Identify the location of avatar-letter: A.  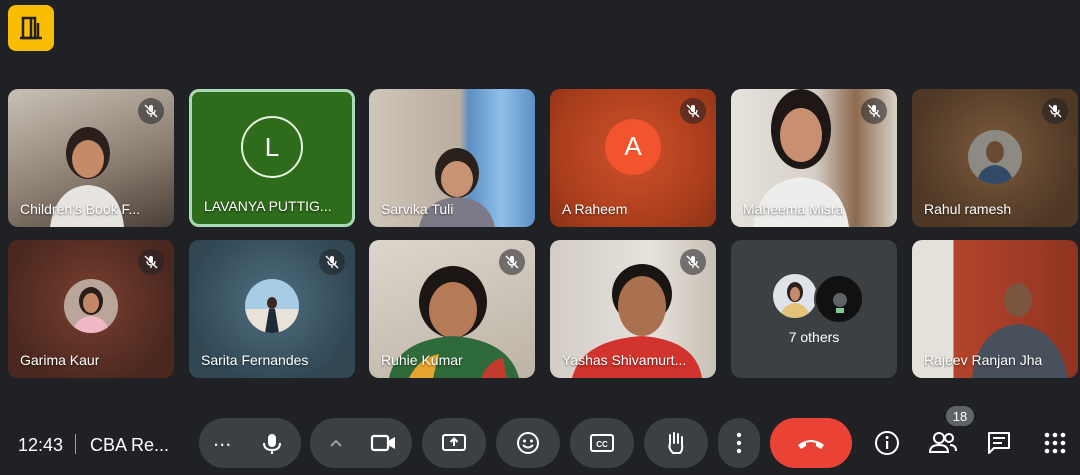
(633, 146).